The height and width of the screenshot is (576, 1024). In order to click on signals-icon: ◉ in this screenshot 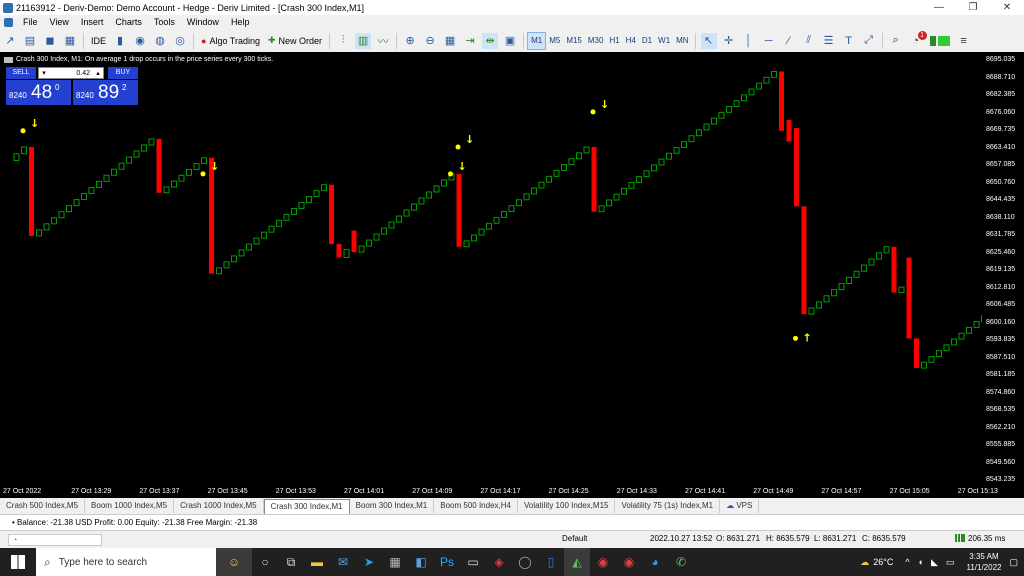, I will do `click(140, 41)`.